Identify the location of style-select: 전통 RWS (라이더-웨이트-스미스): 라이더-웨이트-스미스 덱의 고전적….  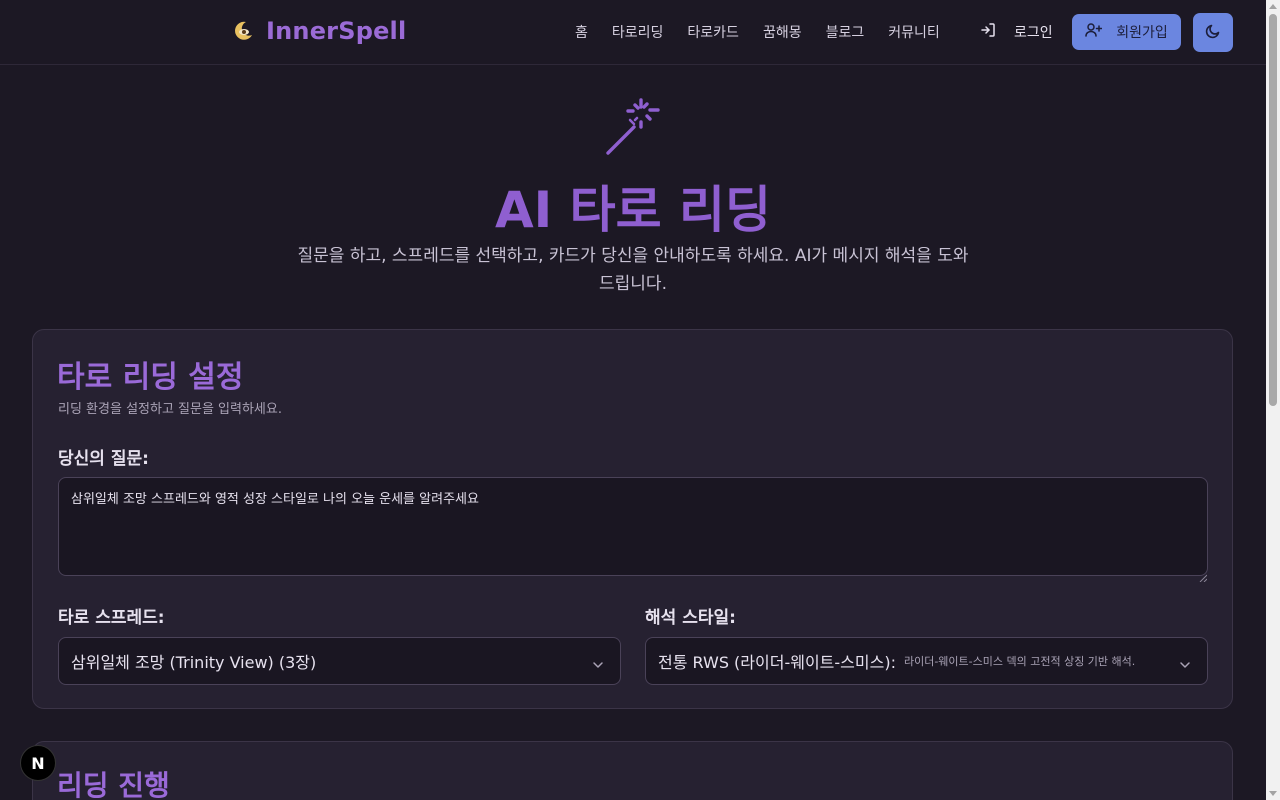
(926, 661).